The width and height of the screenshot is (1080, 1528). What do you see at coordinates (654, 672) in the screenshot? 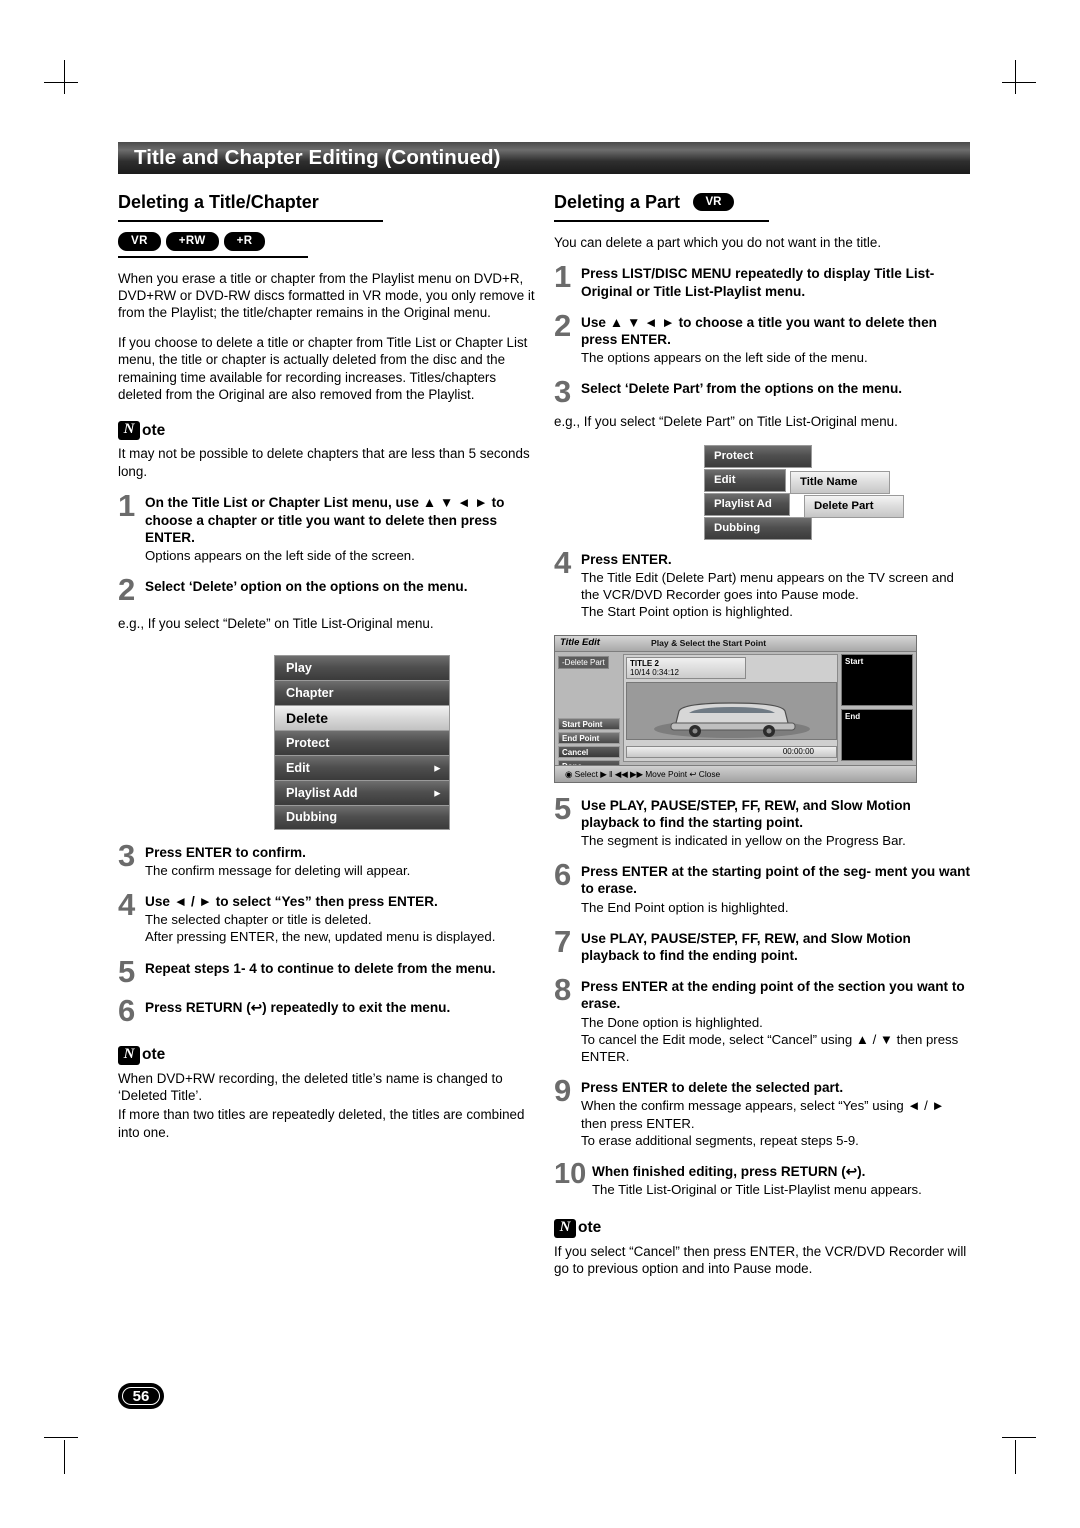
I see `title-edit-thumb-meta: 10/14 0:34:12` at bounding box center [654, 672].